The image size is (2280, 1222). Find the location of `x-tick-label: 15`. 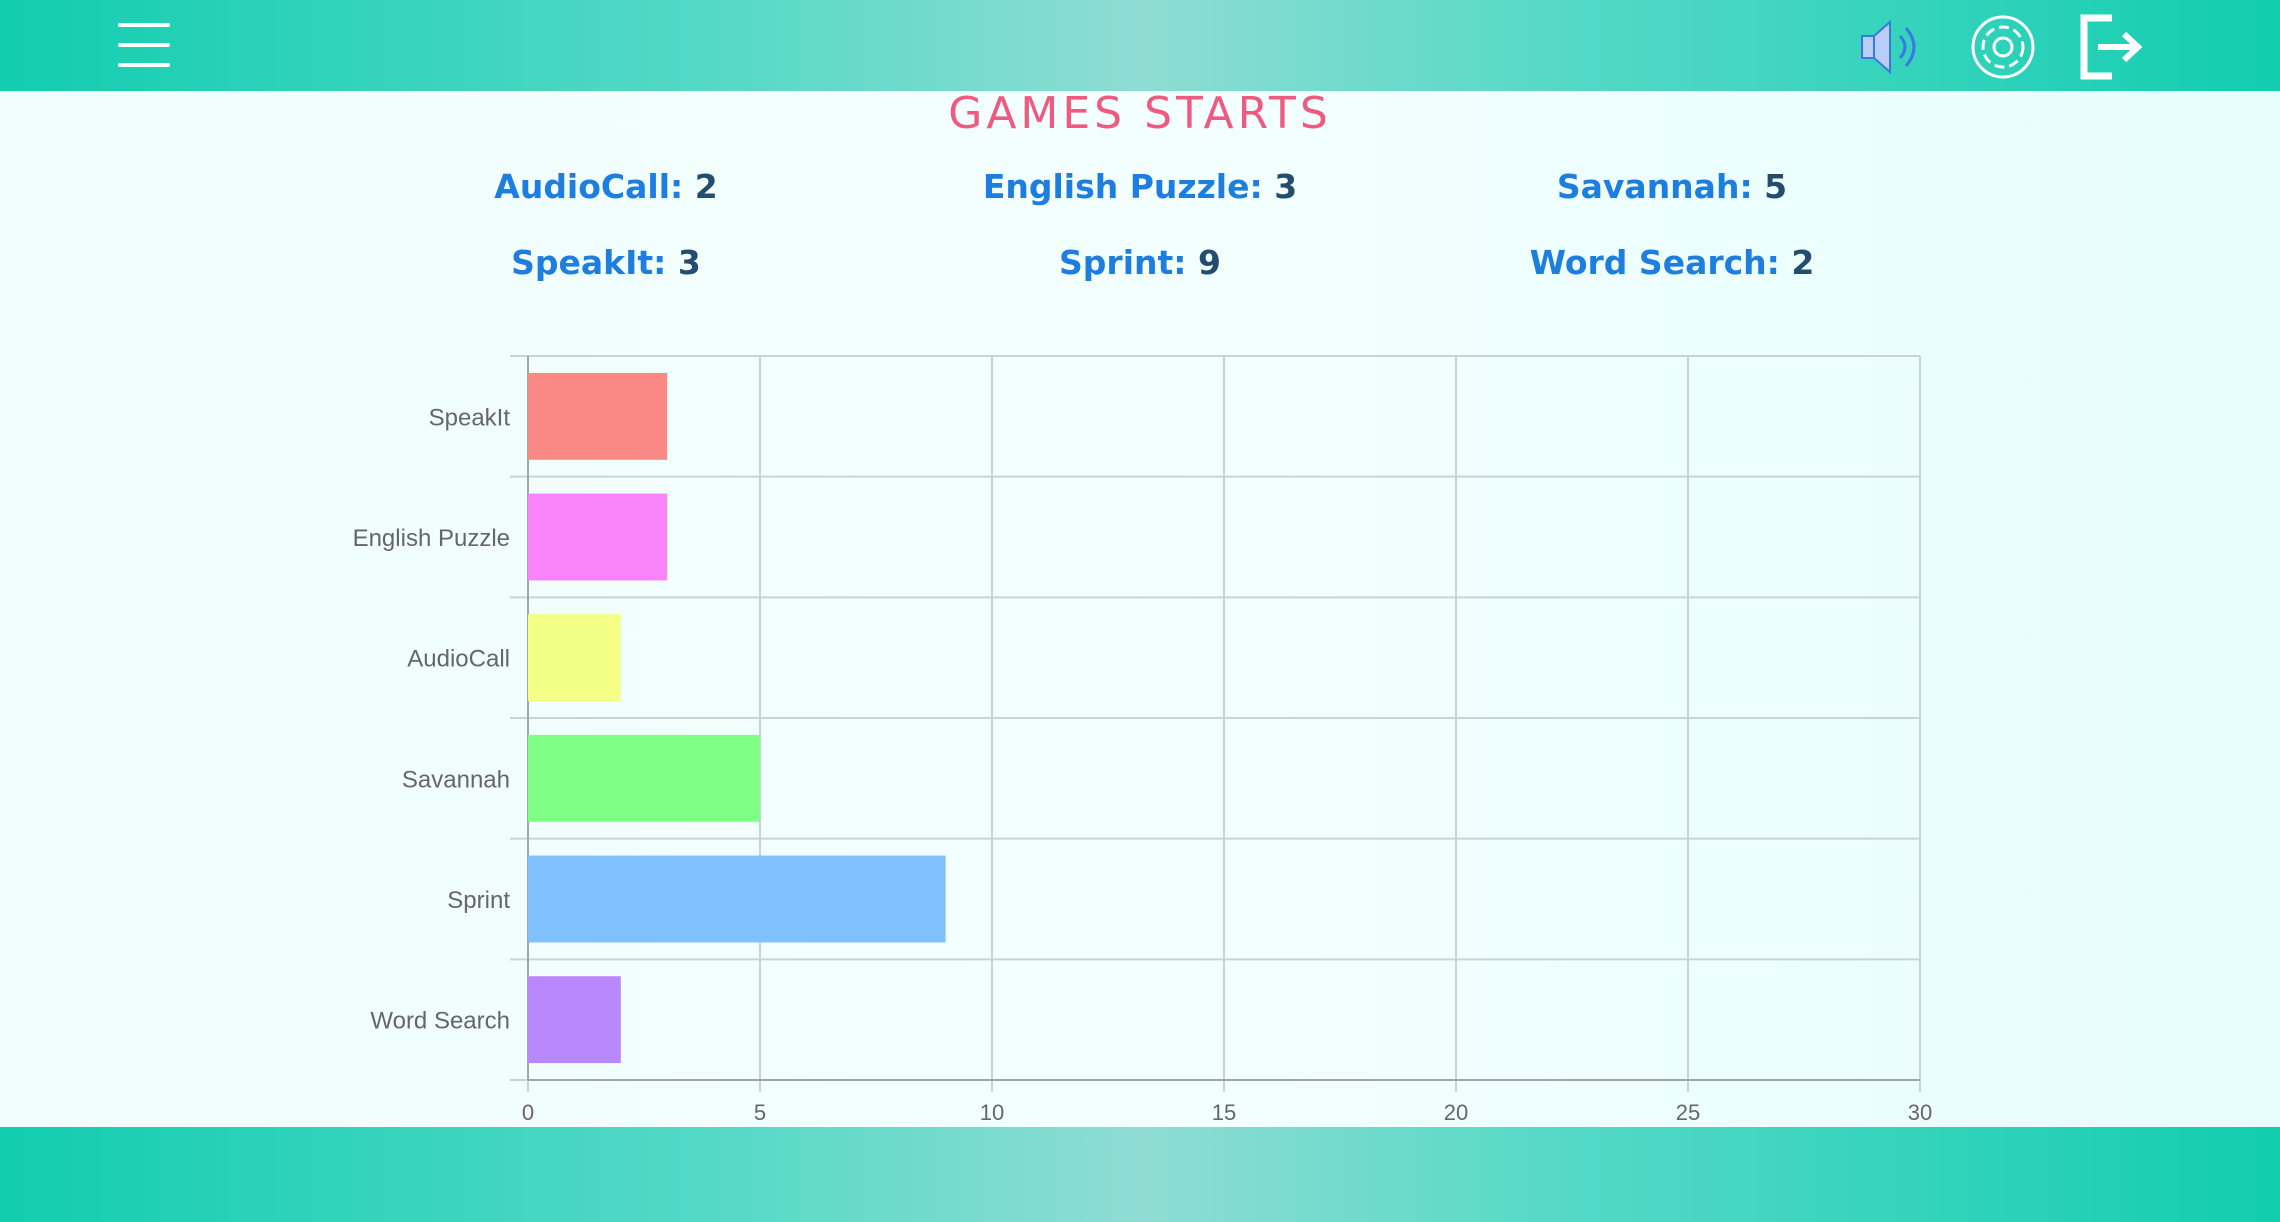

x-tick-label: 15 is located at coordinates (1224, 1112).